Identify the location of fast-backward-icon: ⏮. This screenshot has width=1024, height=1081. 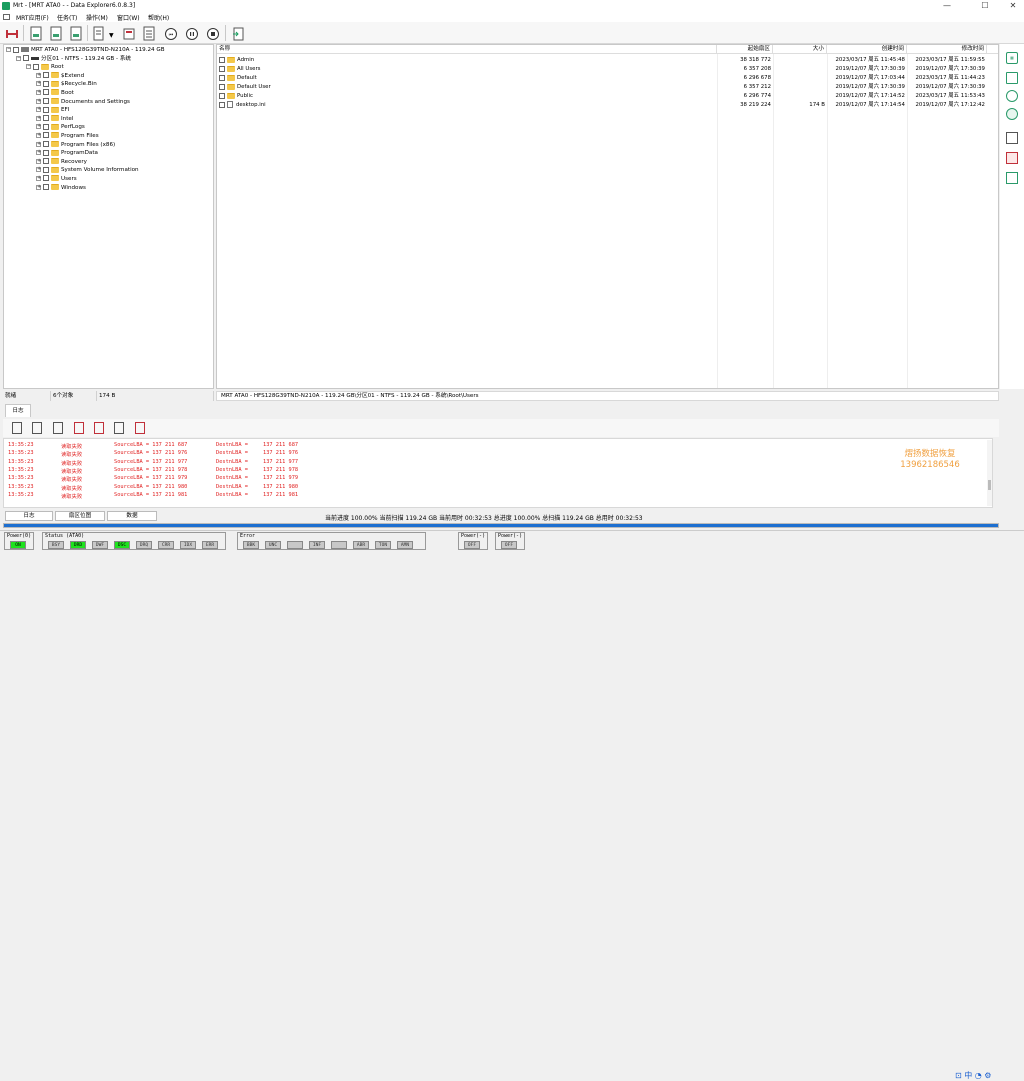
(170, 33).